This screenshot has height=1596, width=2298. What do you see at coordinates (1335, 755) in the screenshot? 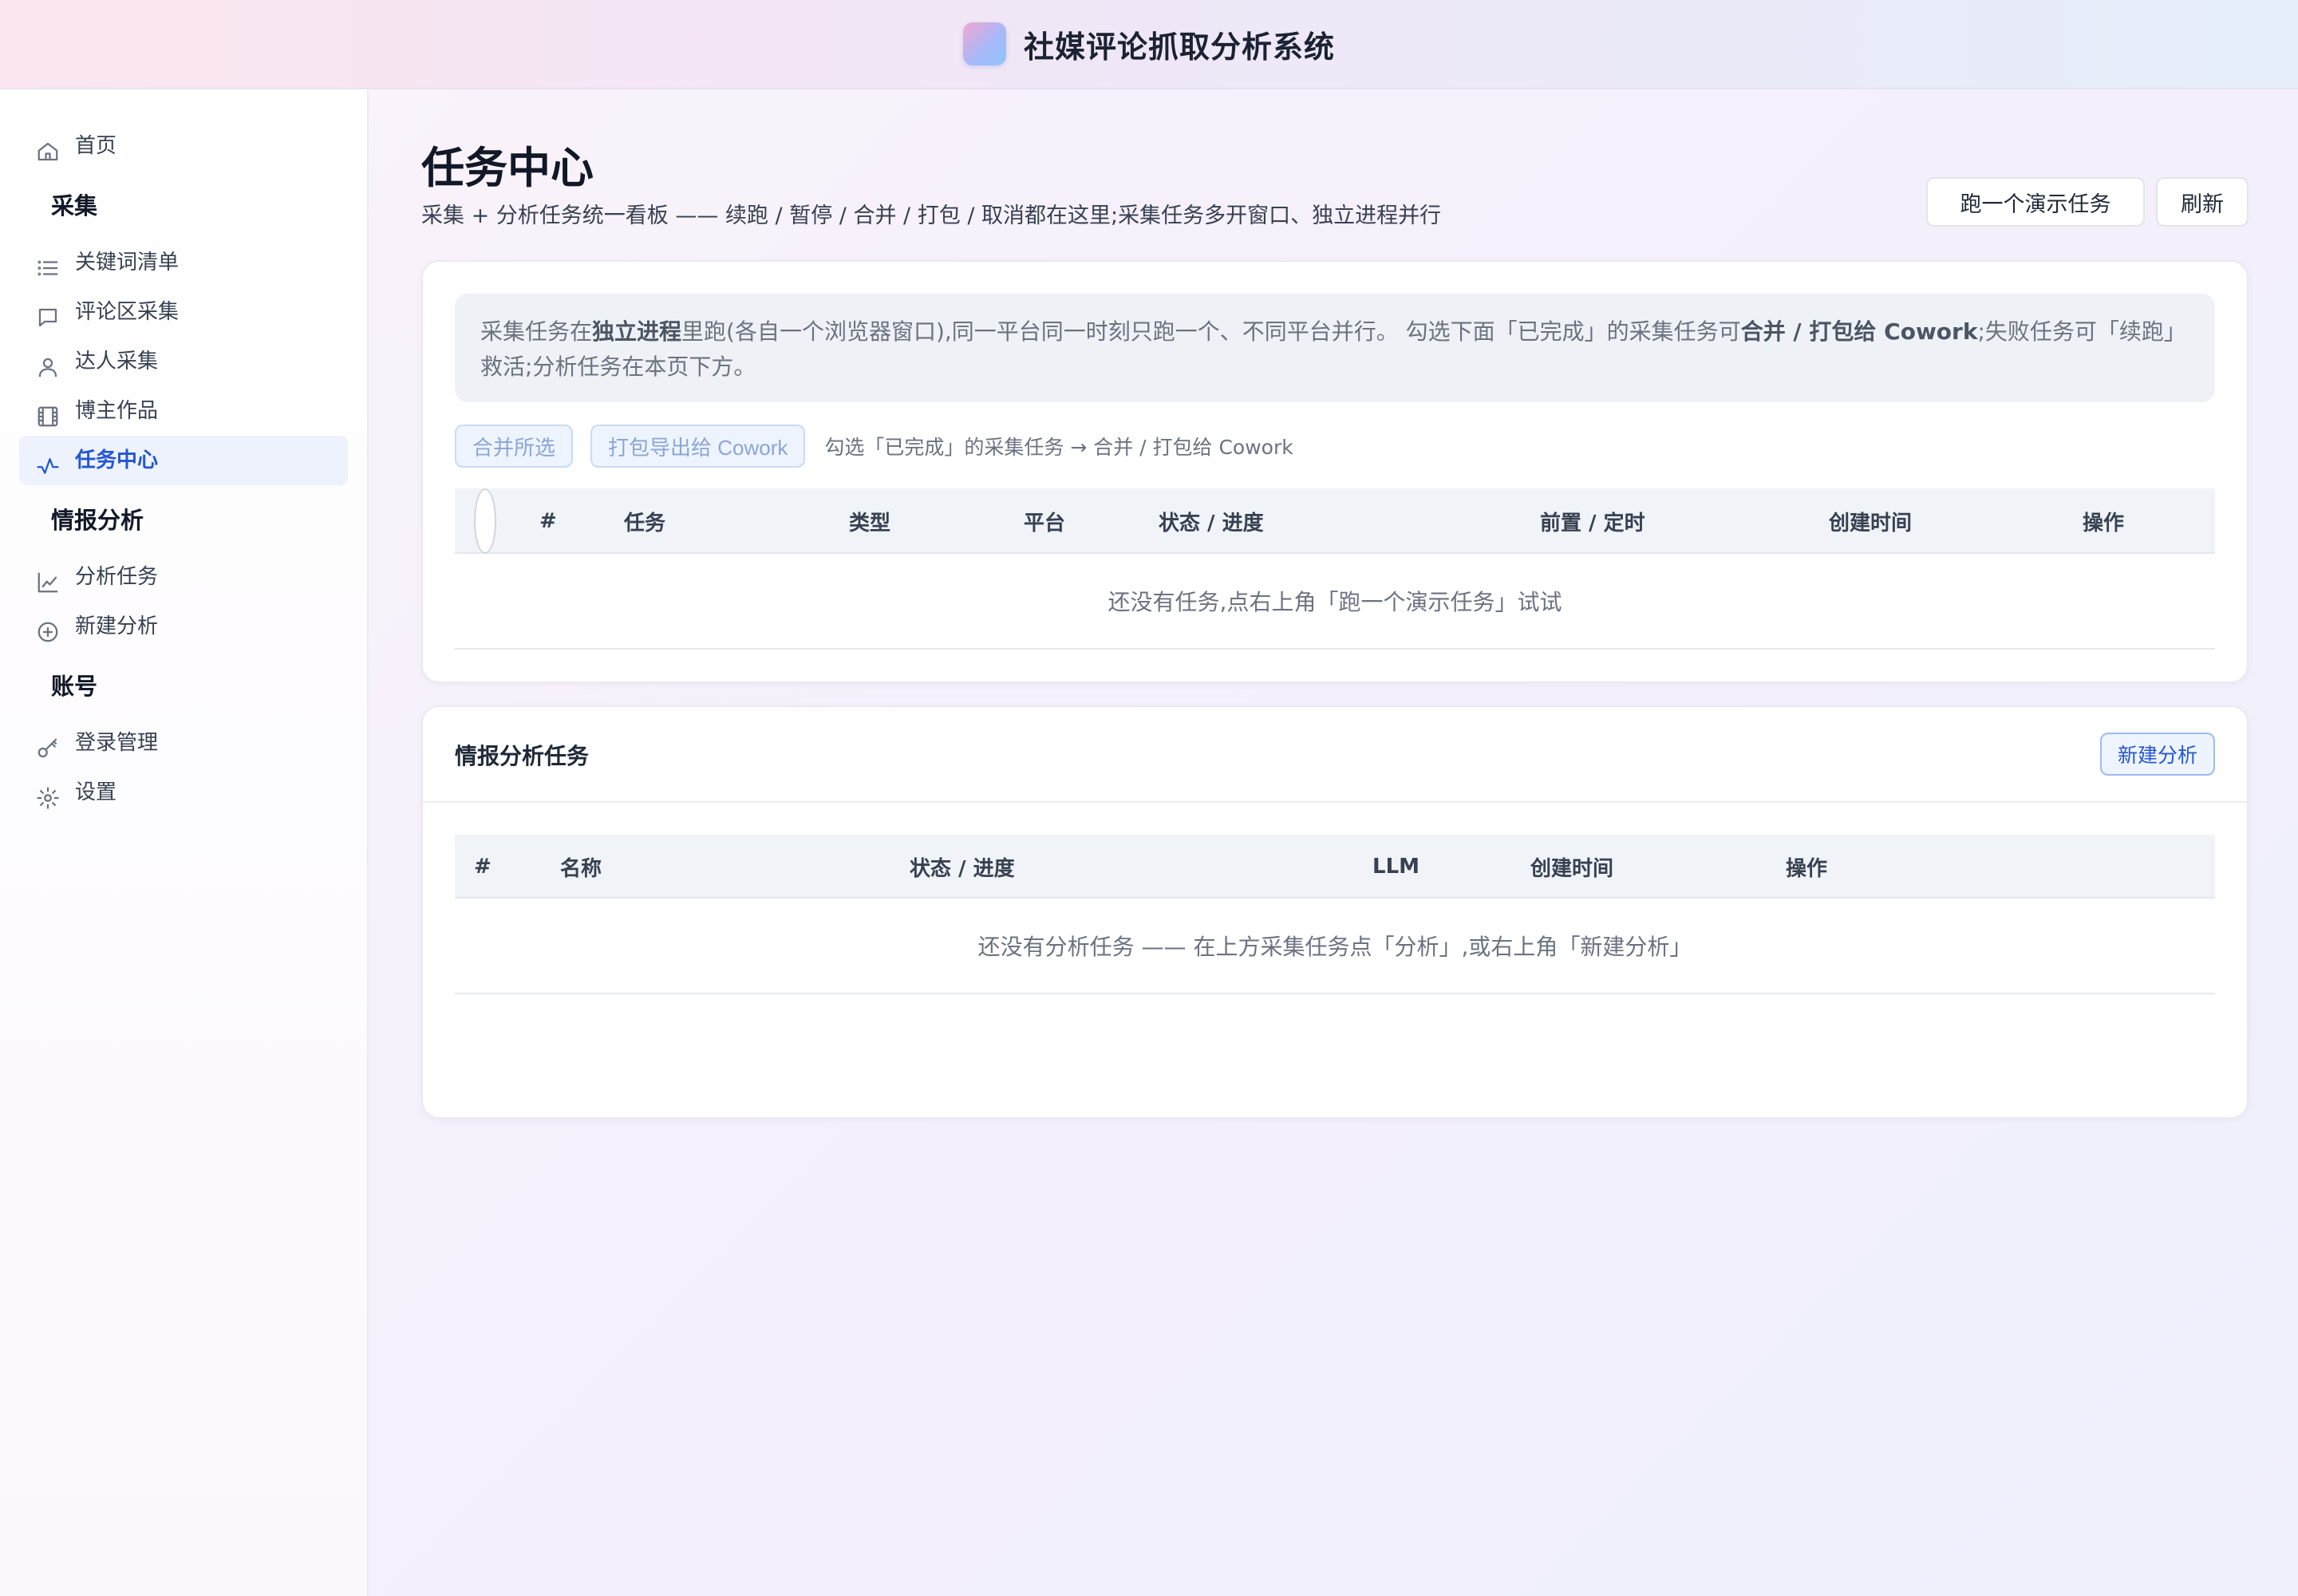
I see `card-header: 情报分析任务 新建分析` at bounding box center [1335, 755].